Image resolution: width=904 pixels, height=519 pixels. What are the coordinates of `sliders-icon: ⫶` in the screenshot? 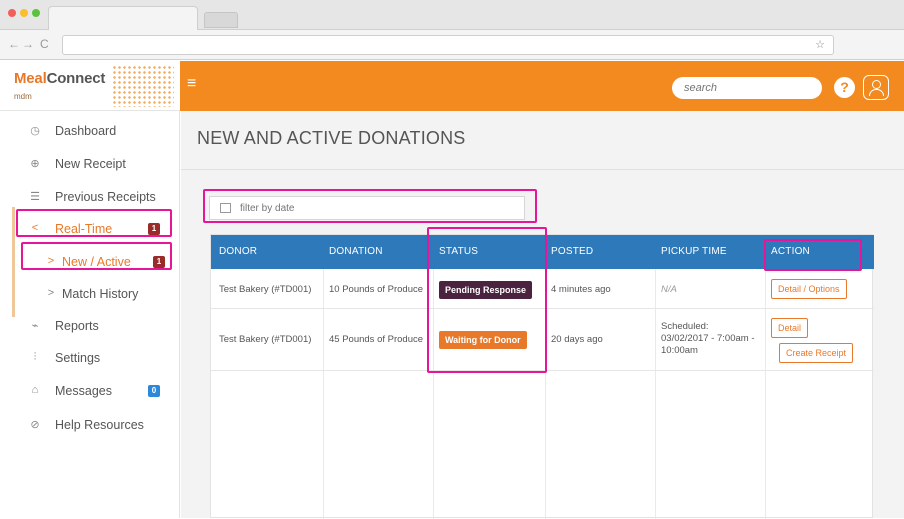 It's located at (35, 357).